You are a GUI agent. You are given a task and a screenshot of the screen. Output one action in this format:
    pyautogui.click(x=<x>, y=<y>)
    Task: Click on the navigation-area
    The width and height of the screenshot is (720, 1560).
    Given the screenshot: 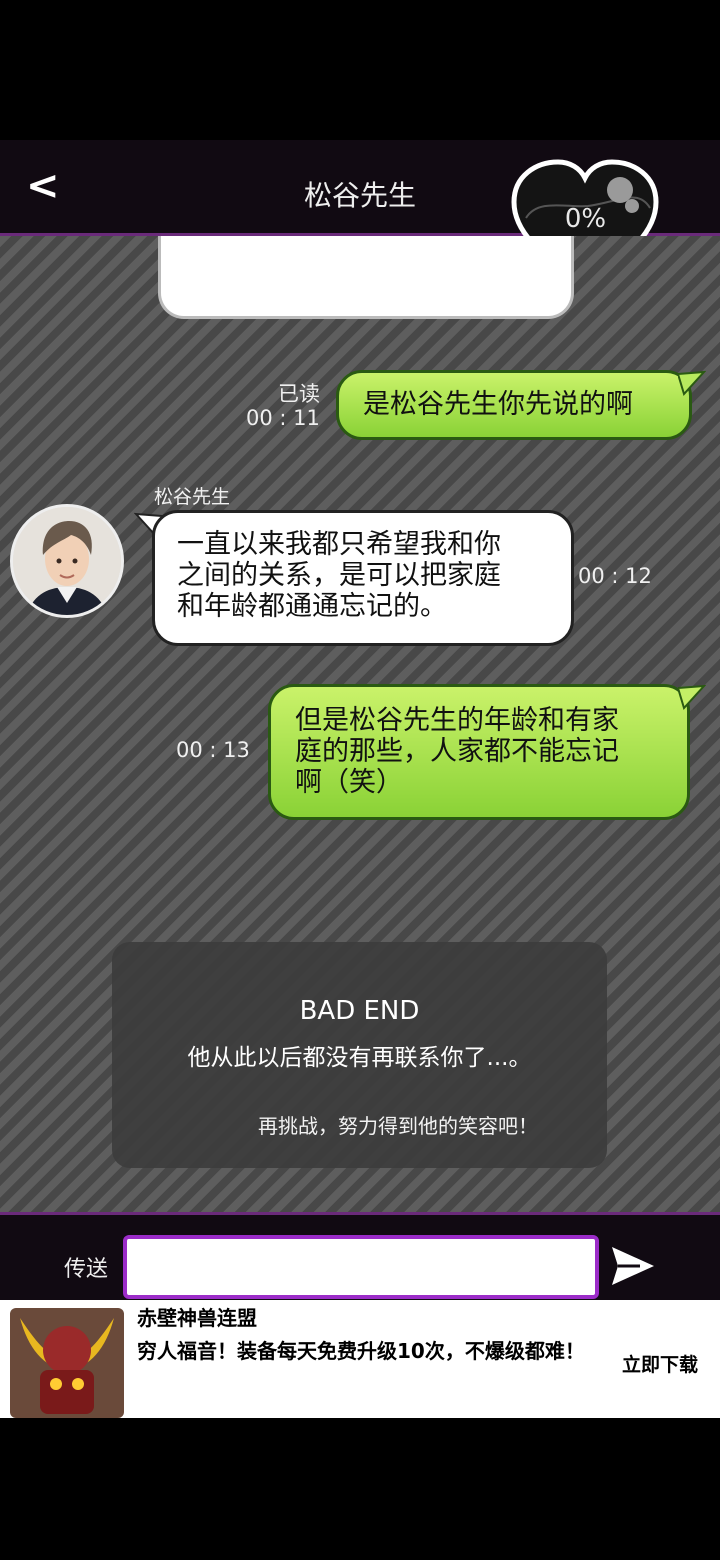 What is the action you would take?
    pyautogui.click(x=360, y=1489)
    